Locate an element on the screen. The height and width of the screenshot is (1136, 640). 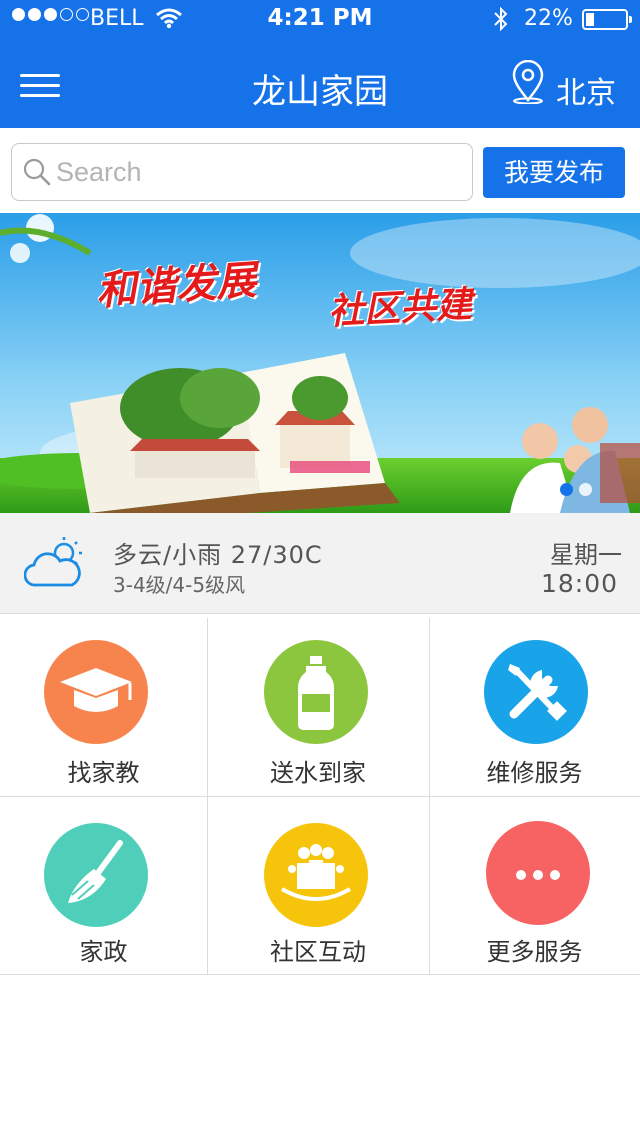
weather-panel: 多云/小雨 27/30C 3-4级/4-5级风 星期一 18:00 is located at coordinates (320, 563).